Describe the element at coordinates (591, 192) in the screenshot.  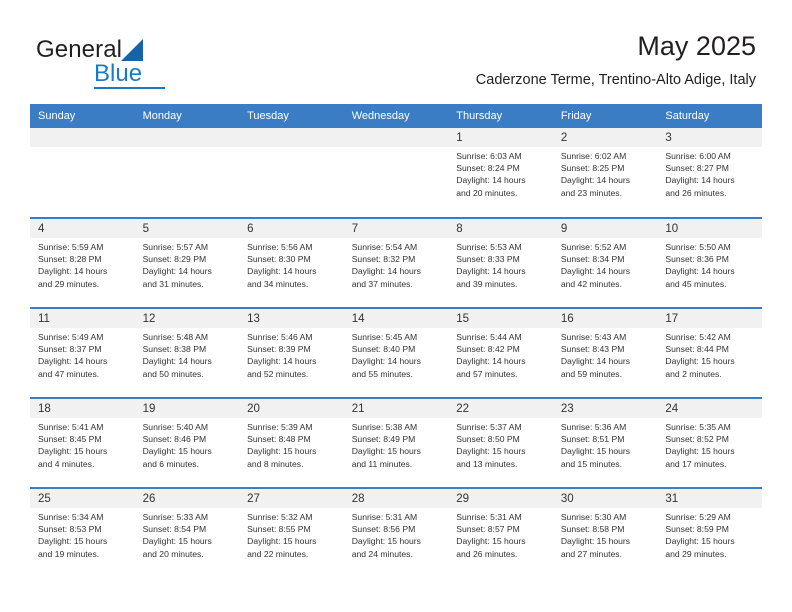
I see `daylight-duration-line2: and 23 minutes.` at that location.